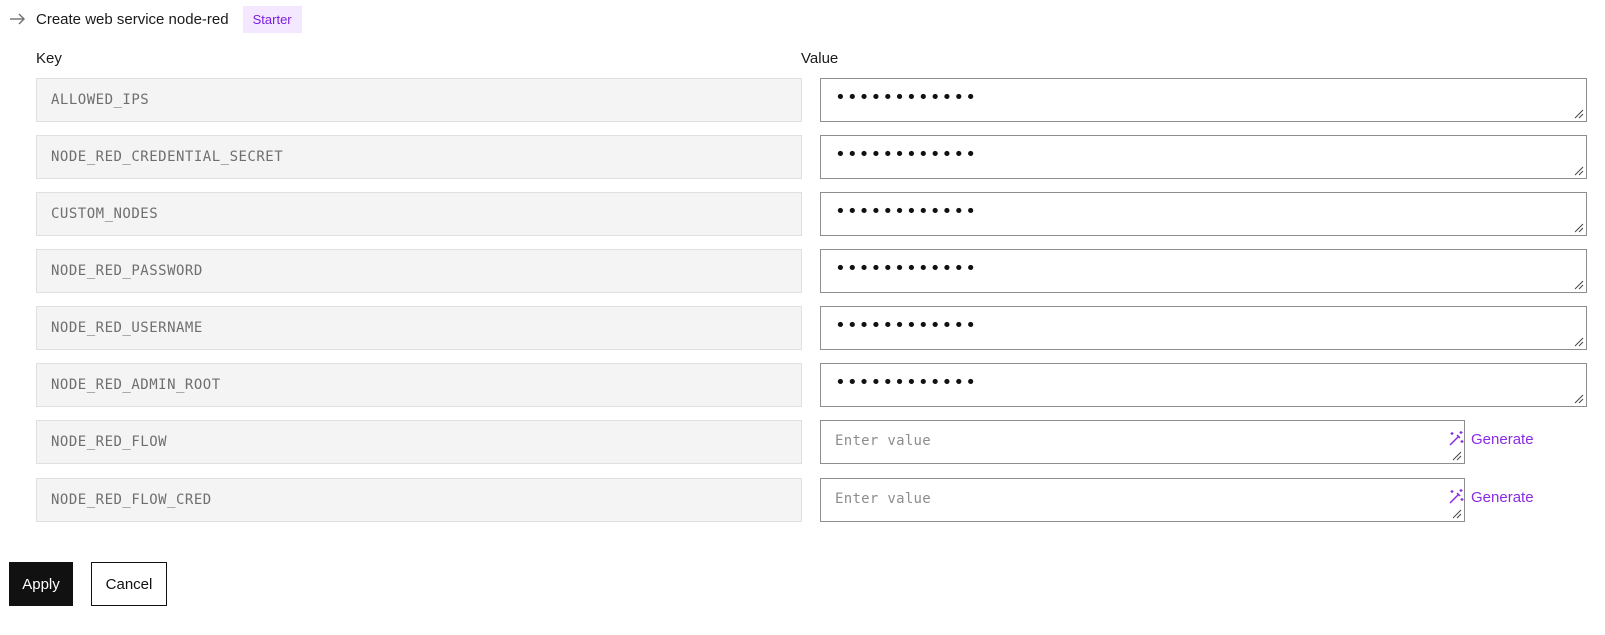 The image size is (1605, 635). What do you see at coordinates (132, 19) in the screenshot?
I see `page-title: Create web service node-red` at bounding box center [132, 19].